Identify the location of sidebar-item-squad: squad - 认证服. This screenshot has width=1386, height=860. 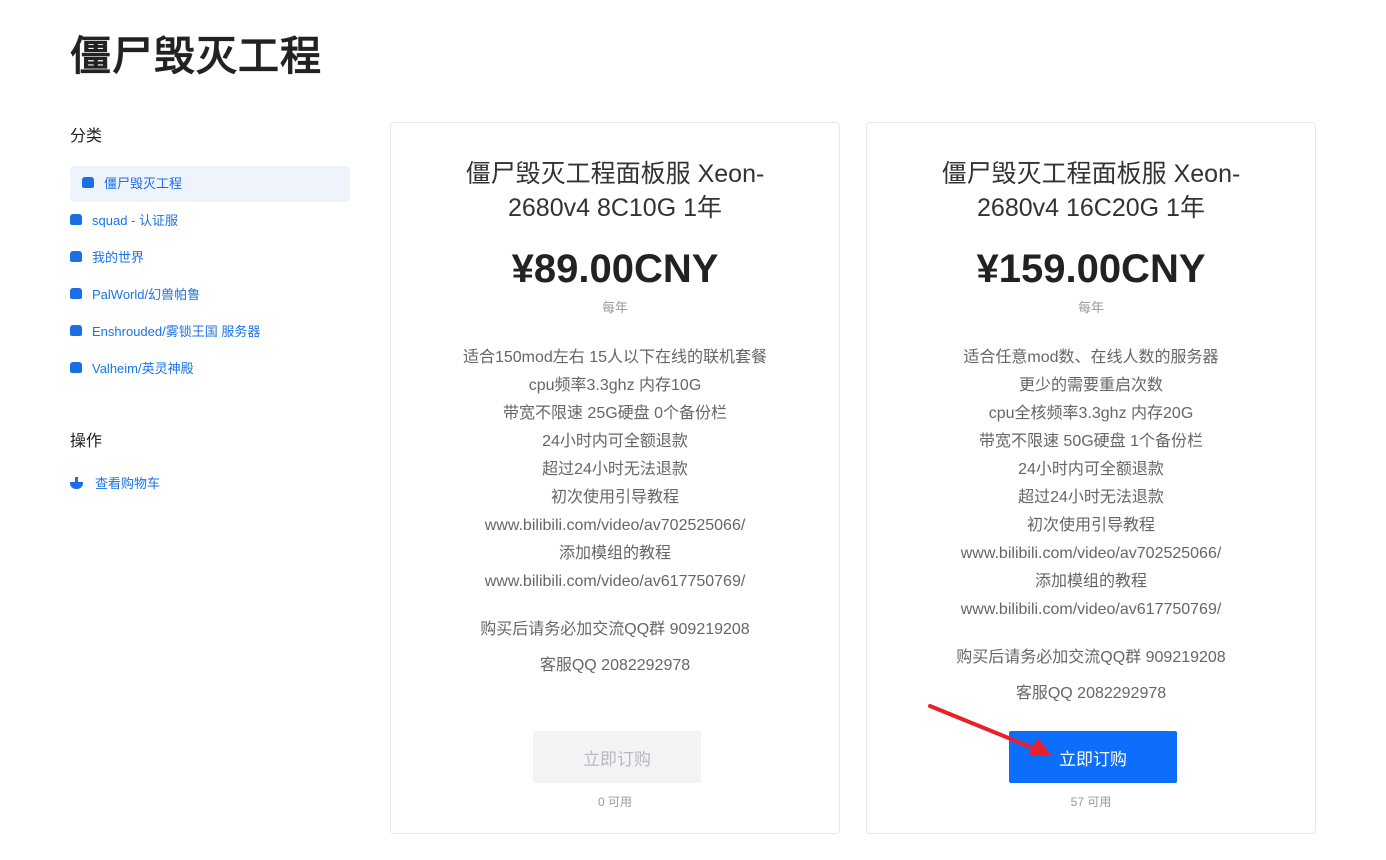
(210, 221).